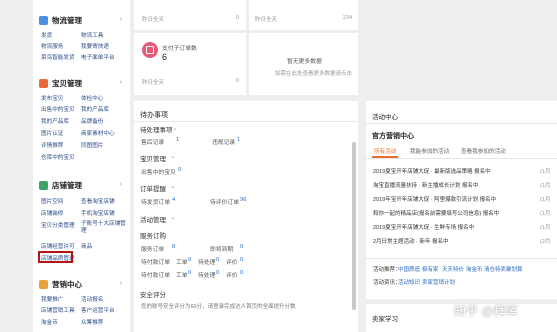 The height and width of the screenshot is (332, 557). Describe the element at coordinates (92, 121) in the screenshot. I see `nav-link-brand-backup: 品牌备份` at that location.